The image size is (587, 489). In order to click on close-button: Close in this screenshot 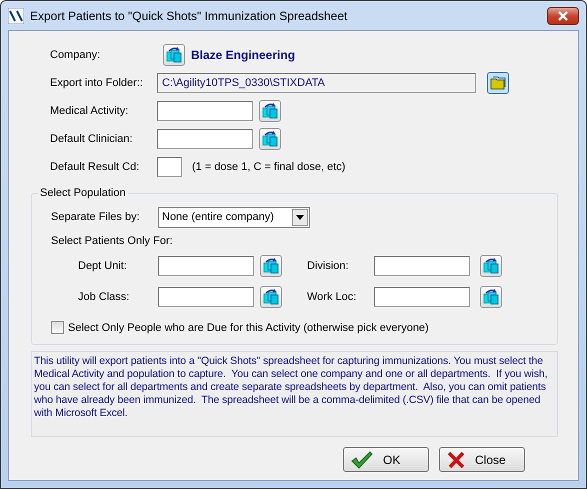, I will do `click(482, 459)`.